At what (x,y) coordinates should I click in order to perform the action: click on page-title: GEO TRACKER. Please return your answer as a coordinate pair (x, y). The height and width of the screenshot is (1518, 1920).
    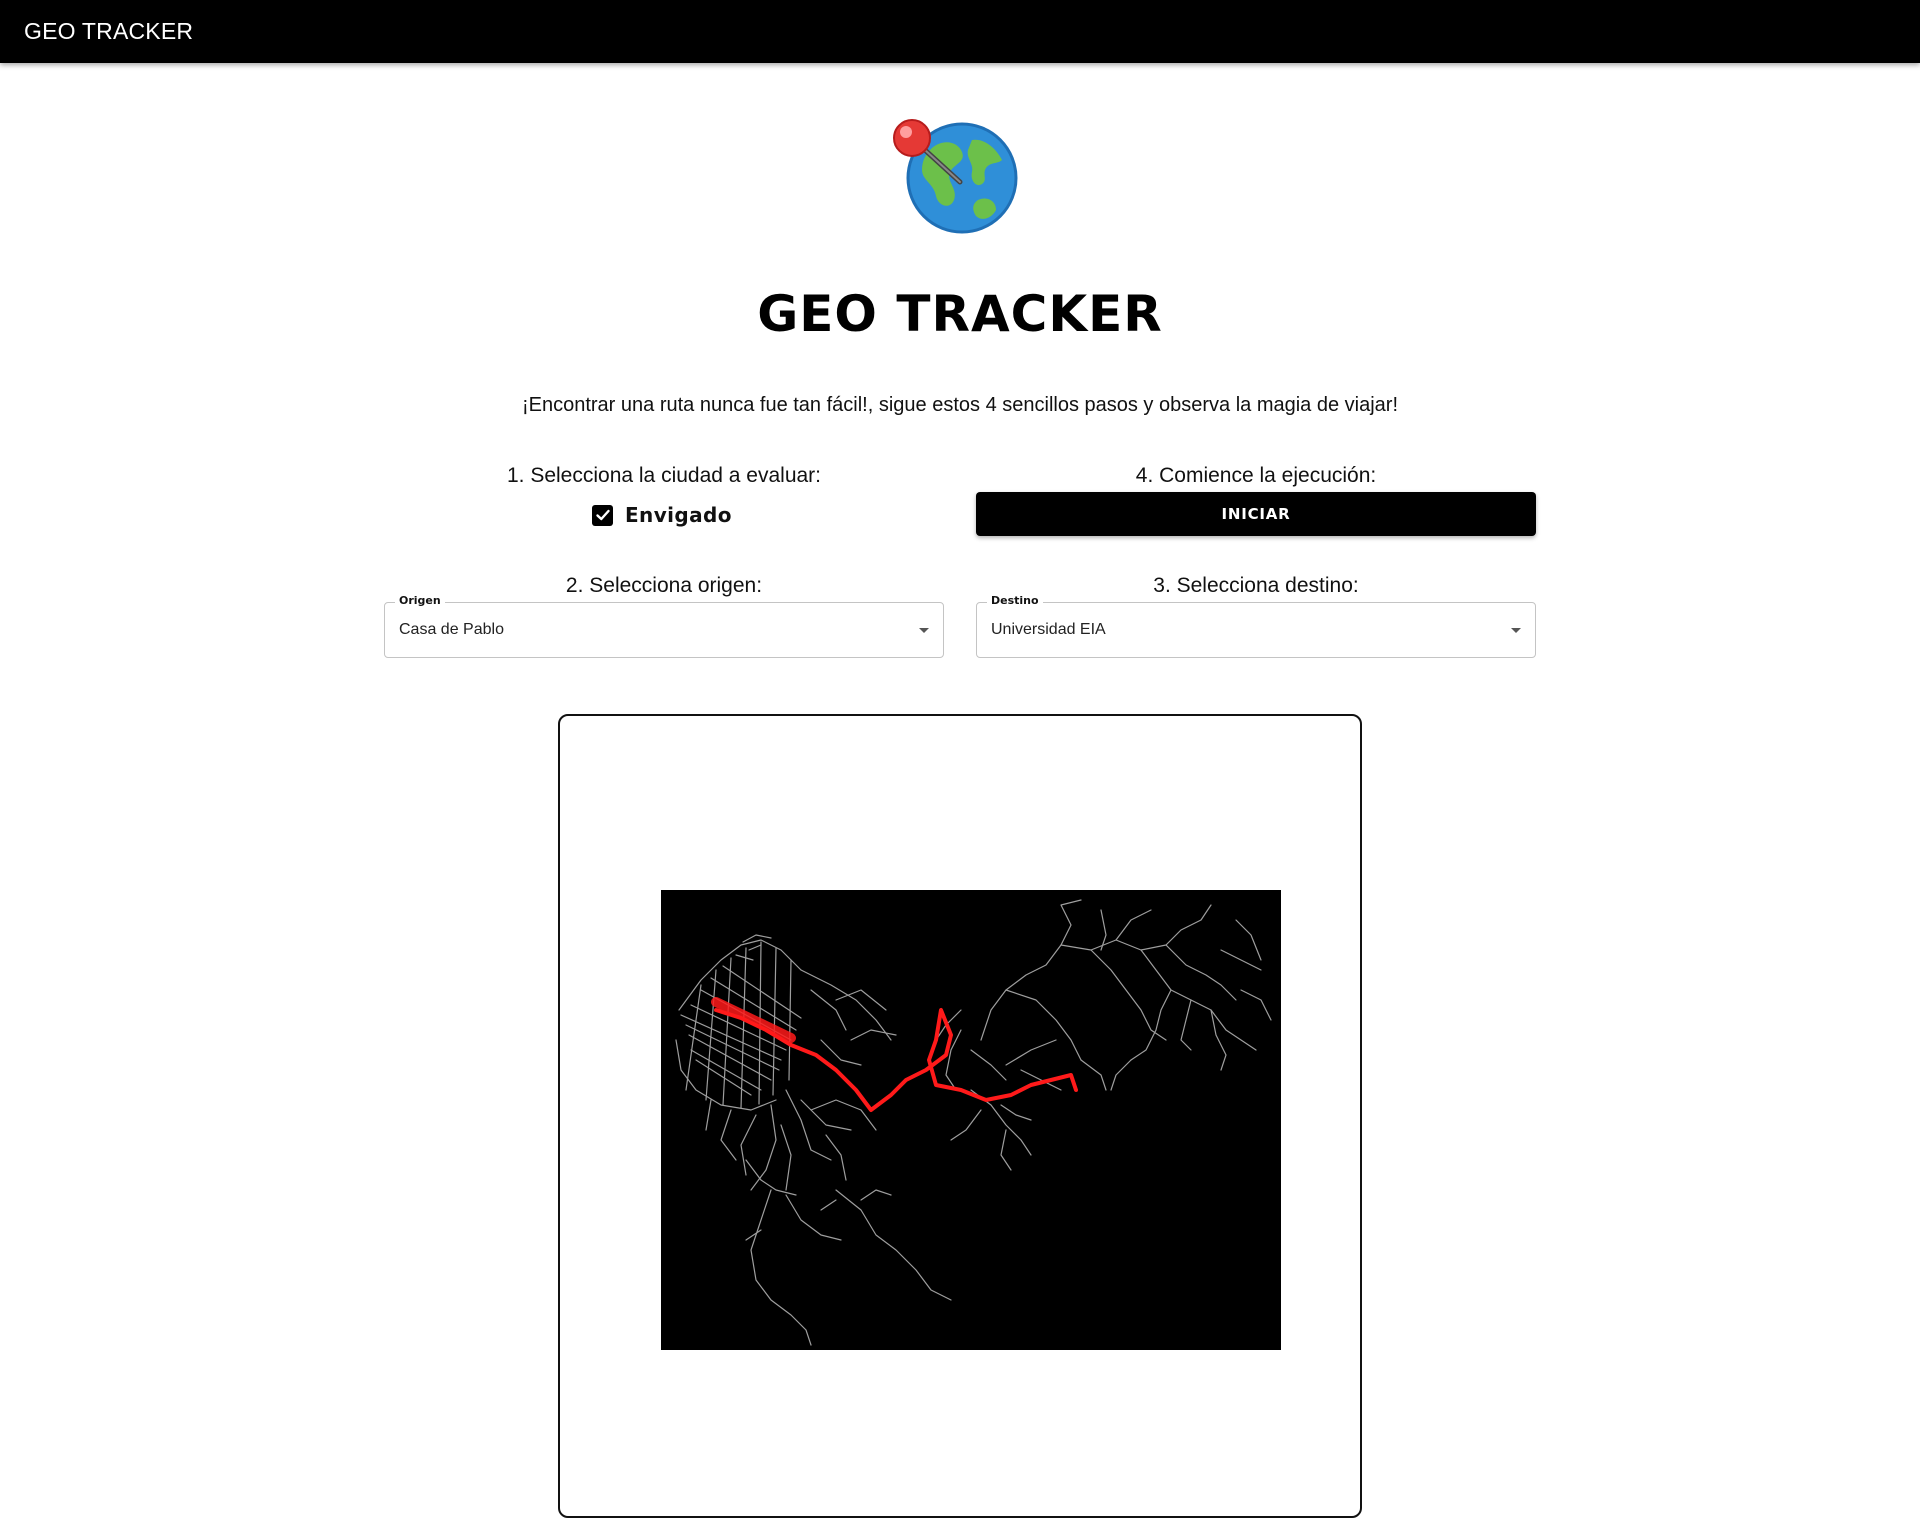
    Looking at the image, I should click on (960, 314).